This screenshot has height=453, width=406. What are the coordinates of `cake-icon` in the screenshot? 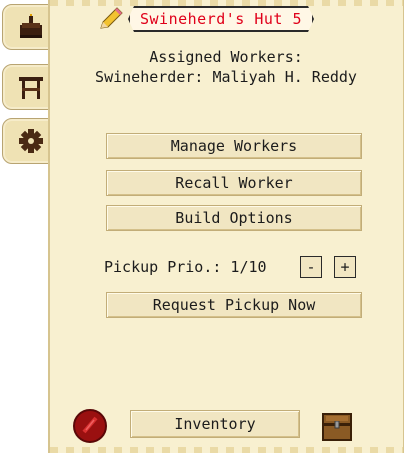 It's located at (31, 26).